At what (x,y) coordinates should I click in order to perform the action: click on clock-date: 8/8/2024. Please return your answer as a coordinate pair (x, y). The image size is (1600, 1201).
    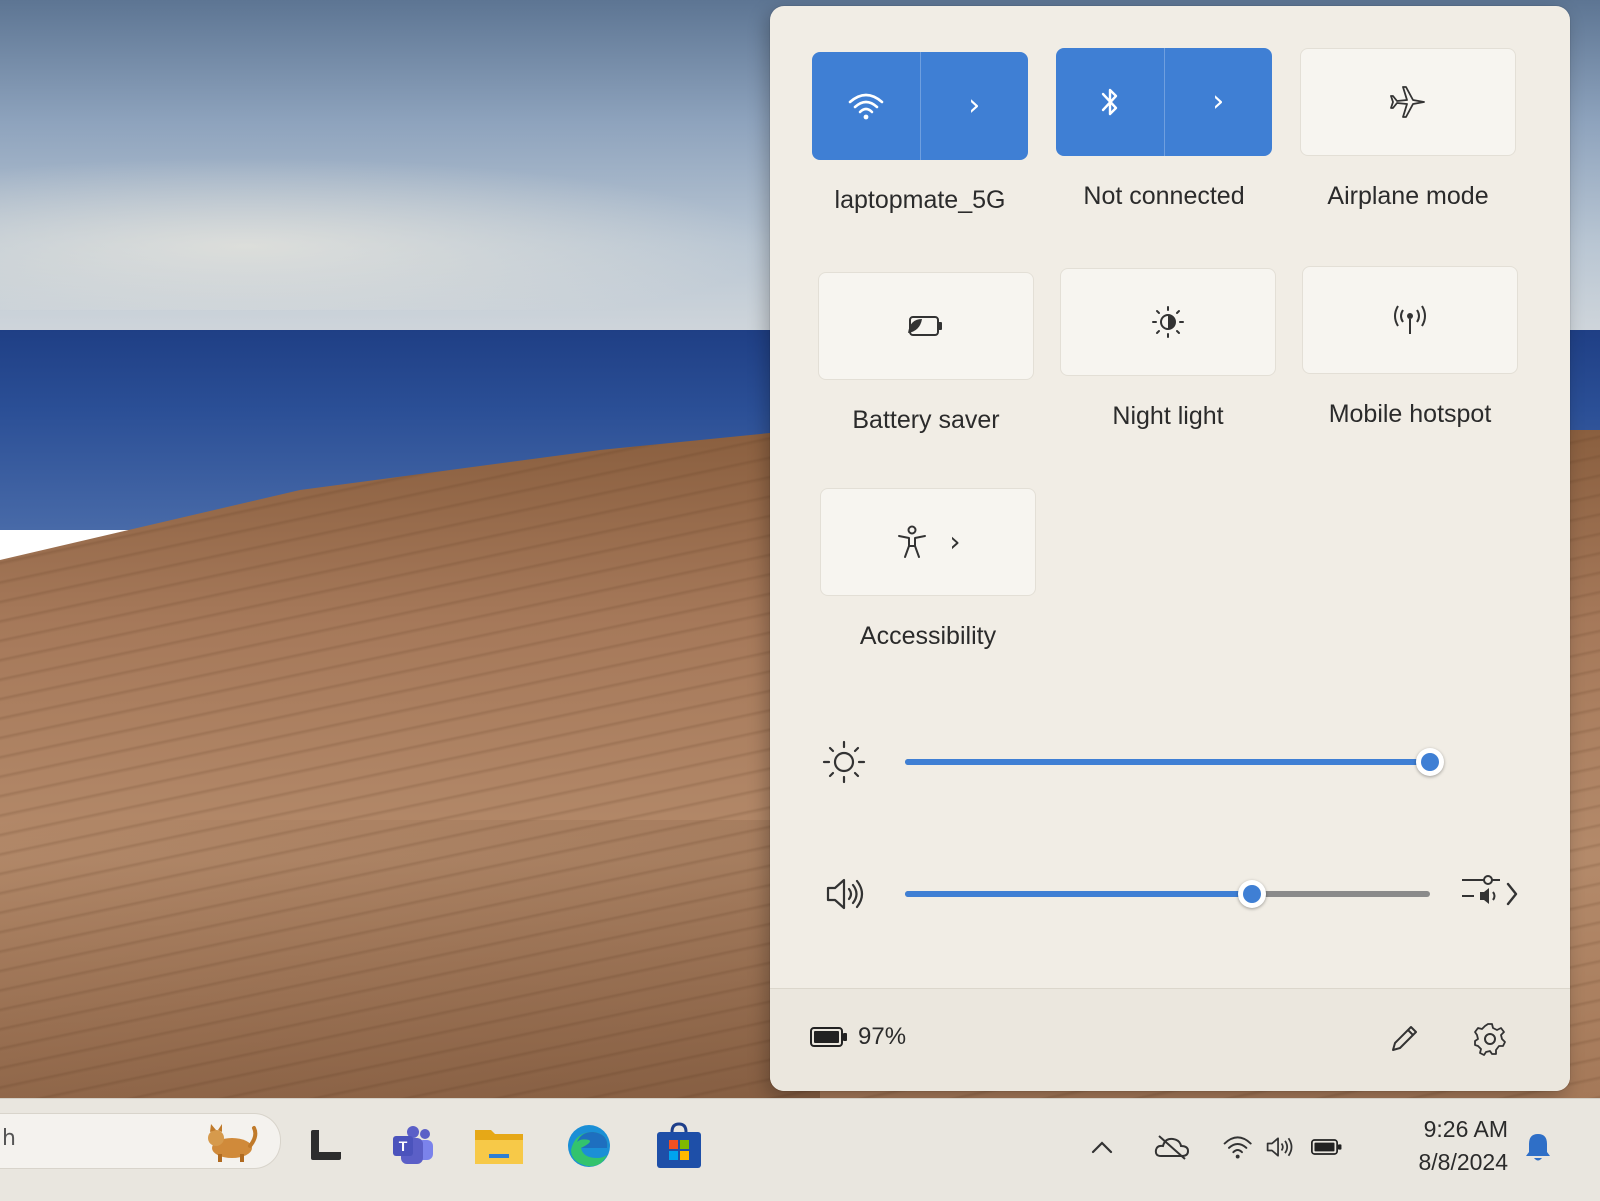
    Looking at the image, I should click on (1463, 1162).